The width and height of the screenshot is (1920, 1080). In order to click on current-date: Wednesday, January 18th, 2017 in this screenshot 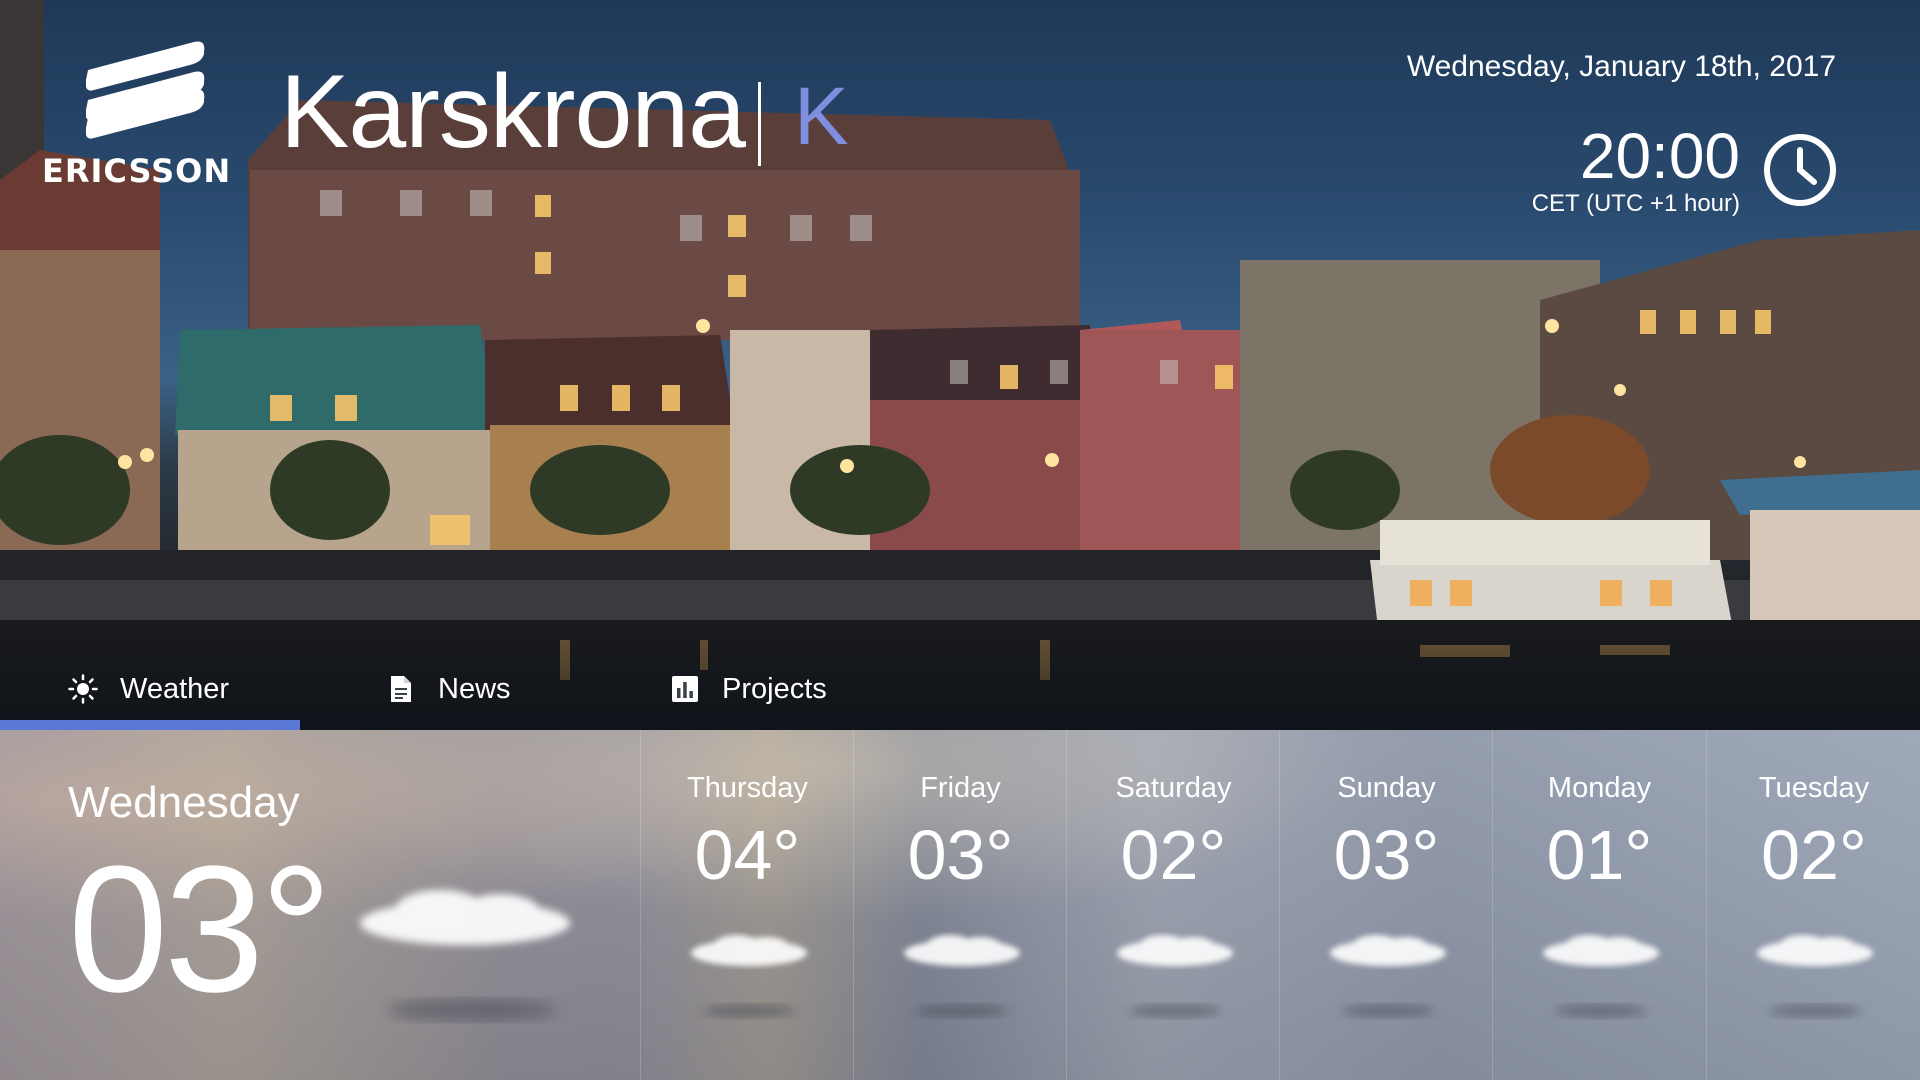, I will do `click(1621, 66)`.